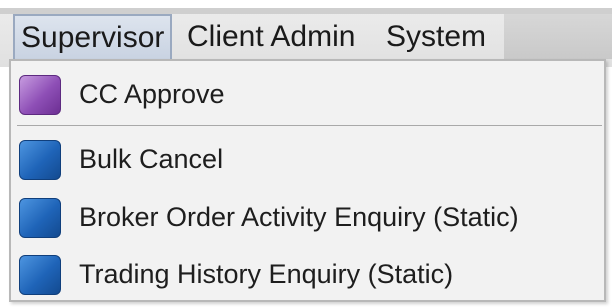 This screenshot has height=307, width=612. What do you see at coordinates (93, 36) in the screenshot?
I see `menu-supervisor: Supervisor` at bounding box center [93, 36].